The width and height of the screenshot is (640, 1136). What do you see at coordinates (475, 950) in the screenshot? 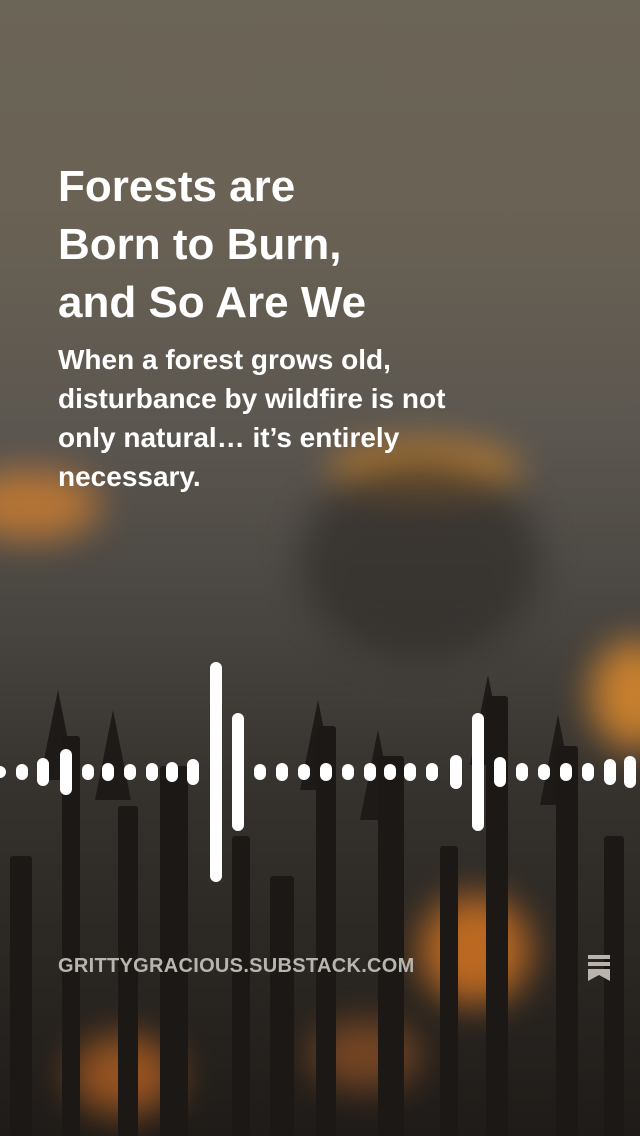
I see `fire-glow` at bounding box center [475, 950].